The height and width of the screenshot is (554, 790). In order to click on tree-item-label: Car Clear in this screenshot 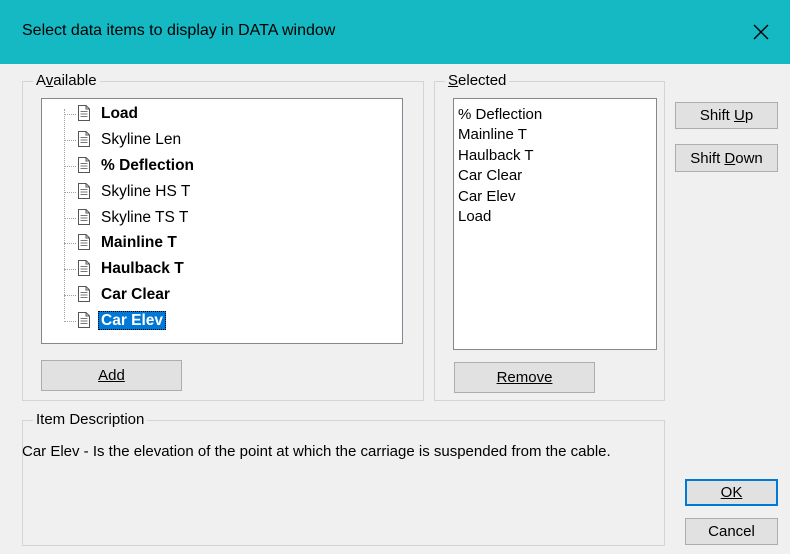, I will do `click(135, 295)`.